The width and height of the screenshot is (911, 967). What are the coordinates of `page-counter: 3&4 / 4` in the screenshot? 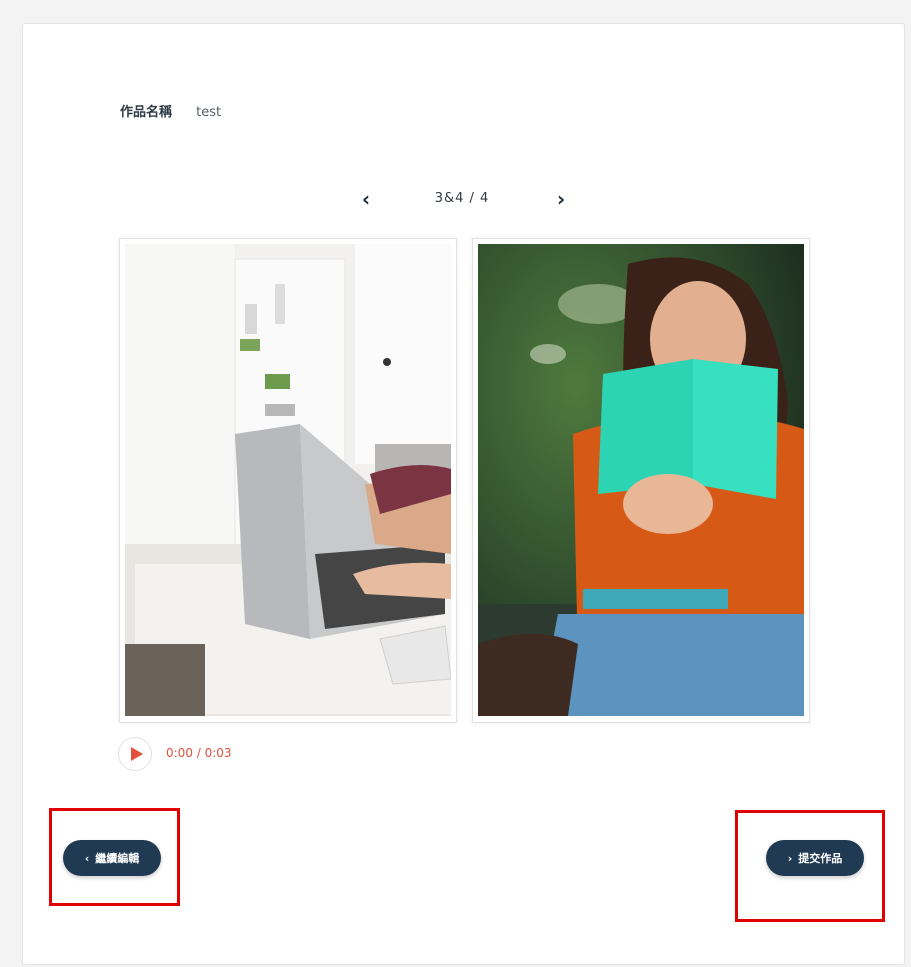 It's located at (462, 198).